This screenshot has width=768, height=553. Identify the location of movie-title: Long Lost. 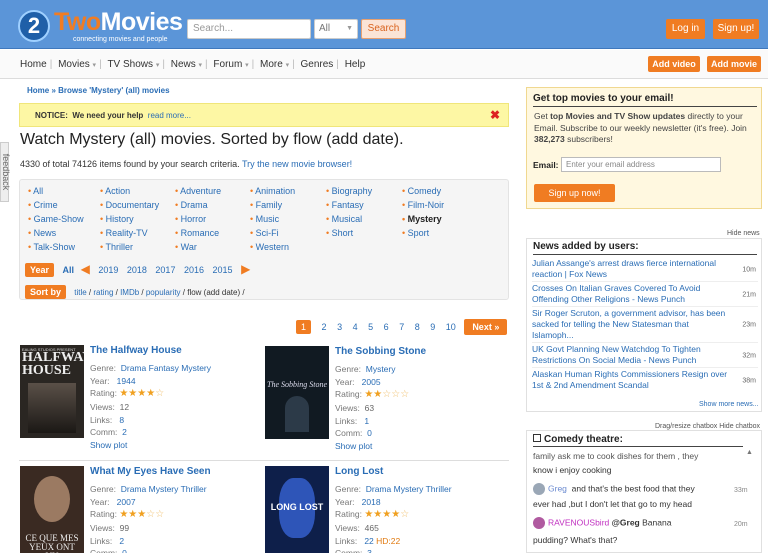
(359, 471).